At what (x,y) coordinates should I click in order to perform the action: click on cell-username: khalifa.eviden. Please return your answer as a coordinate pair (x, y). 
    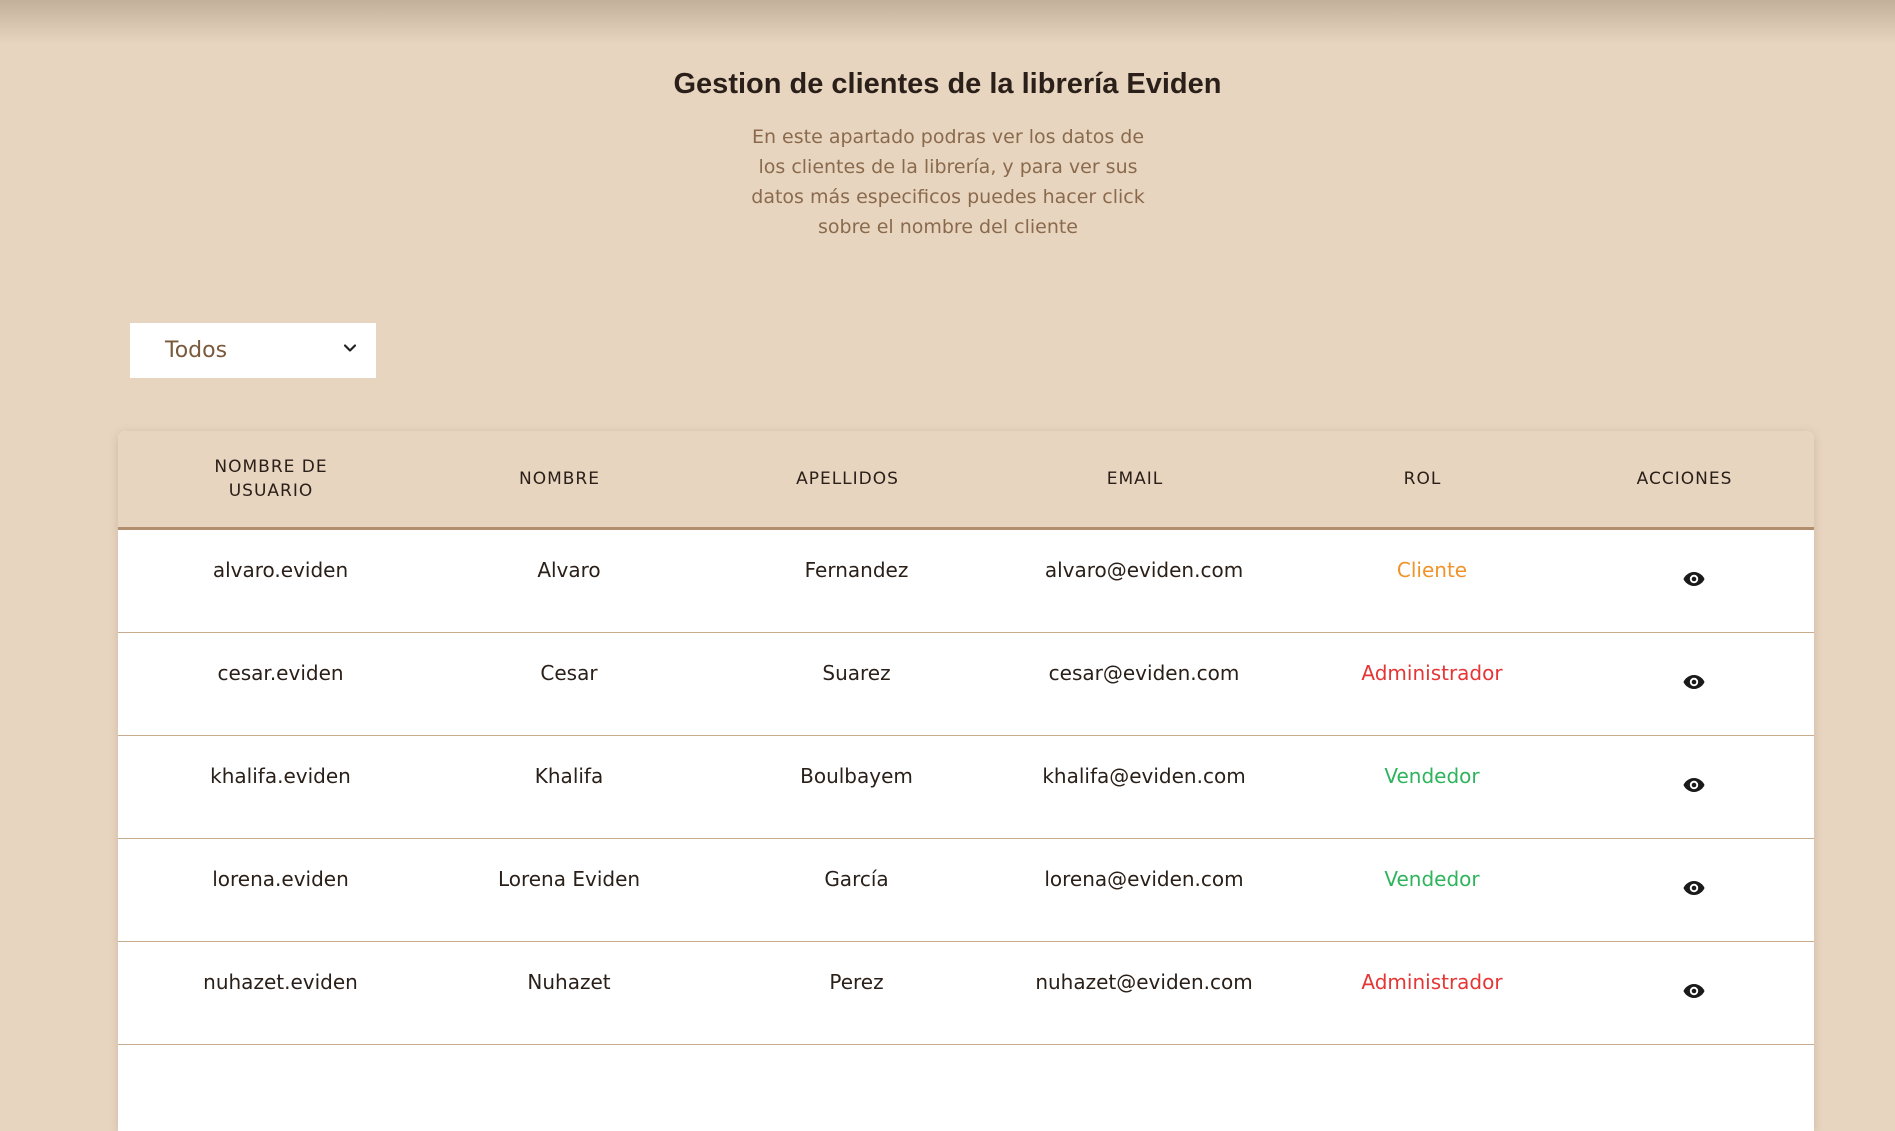
    Looking at the image, I should click on (280, 776).